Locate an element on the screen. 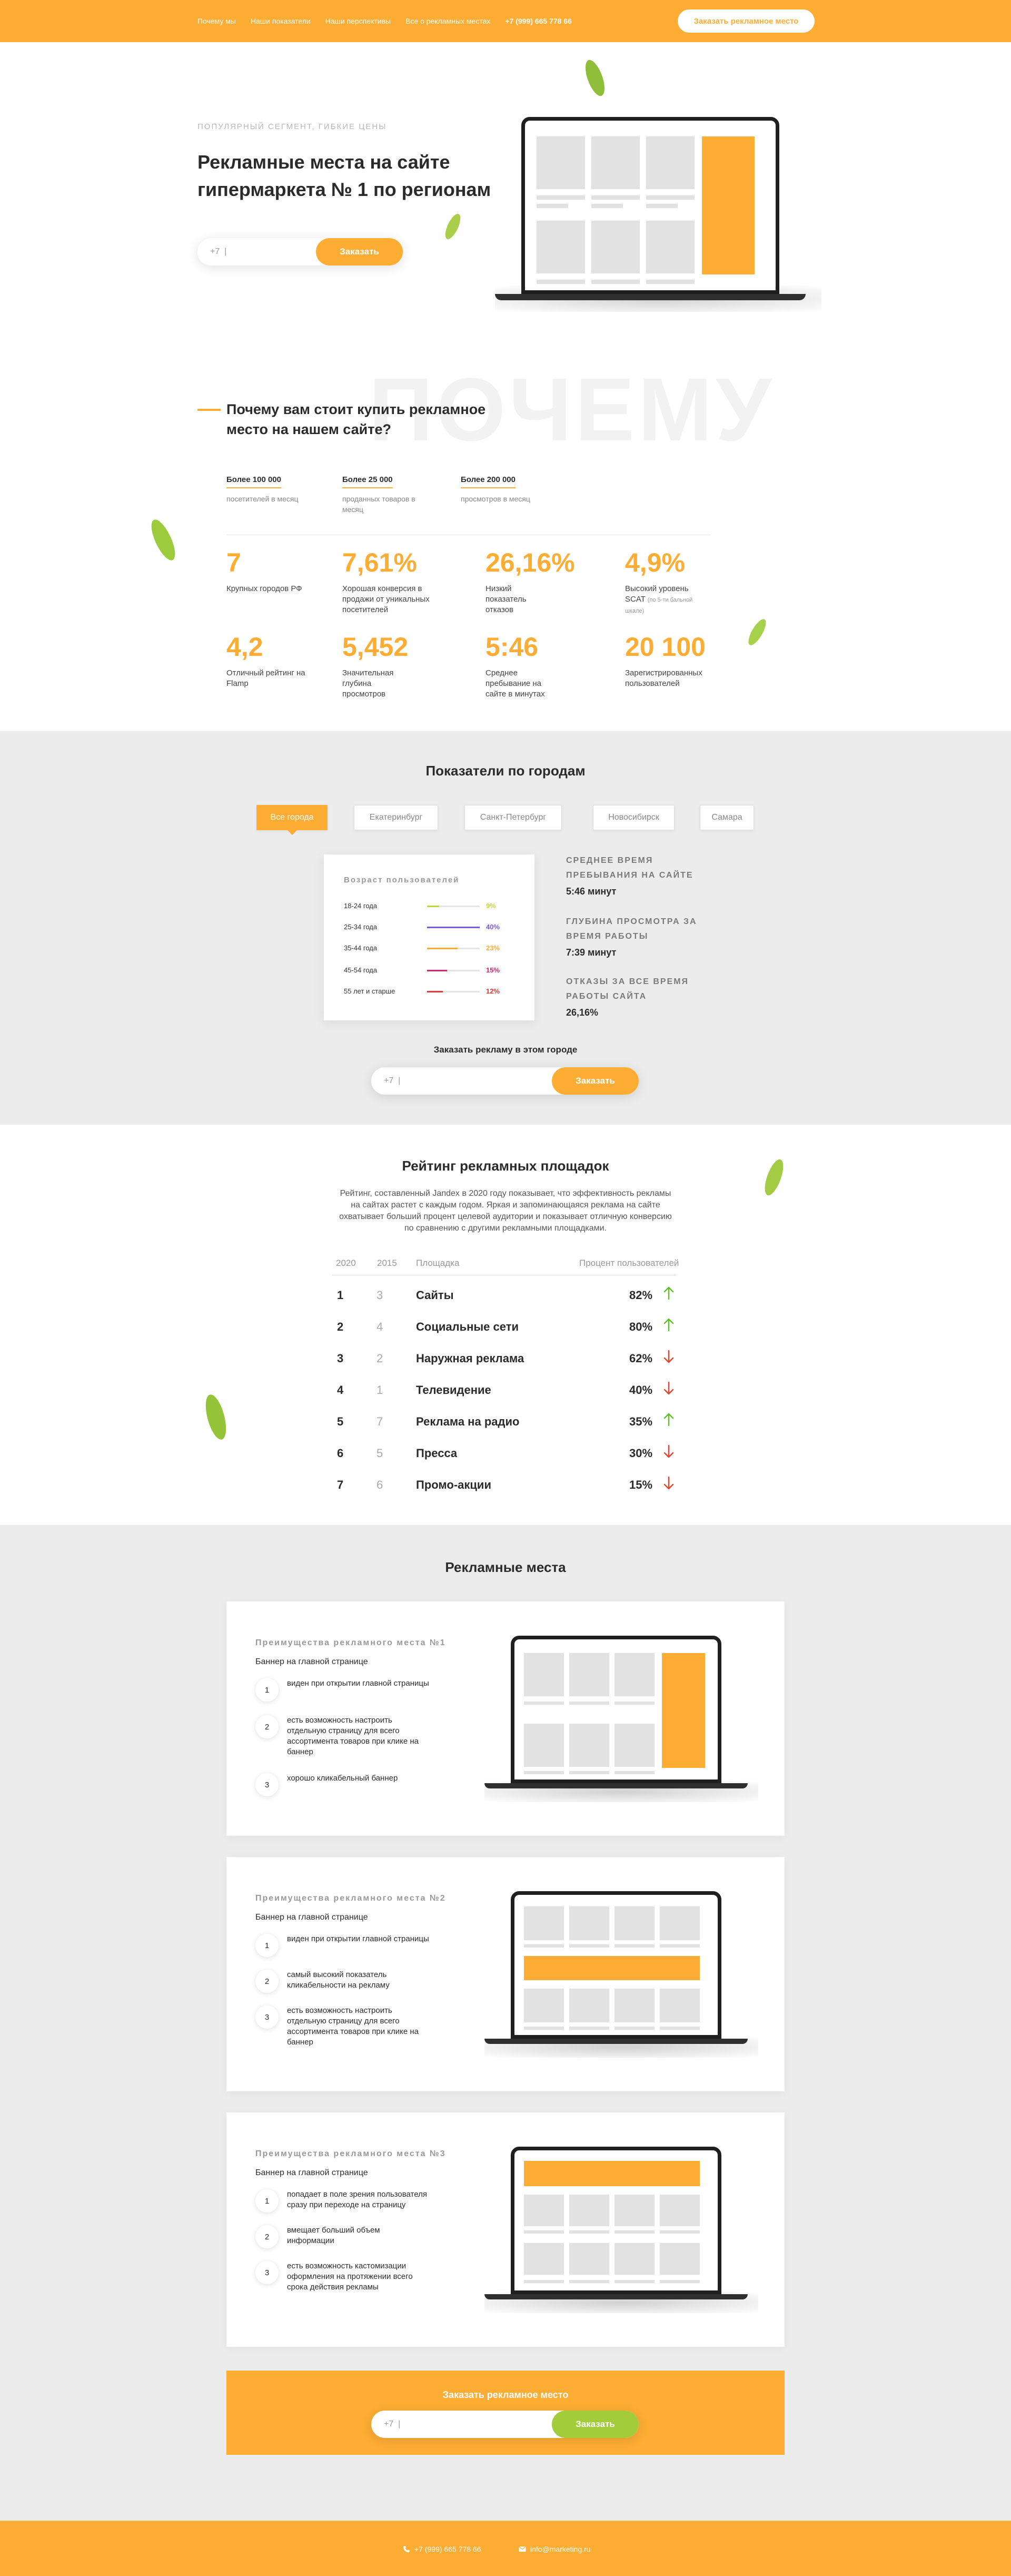 Image resolution: width=1011 pixels, height=2576 pixels. city-order-button: Заказать is located at coordinates (596, 1081).